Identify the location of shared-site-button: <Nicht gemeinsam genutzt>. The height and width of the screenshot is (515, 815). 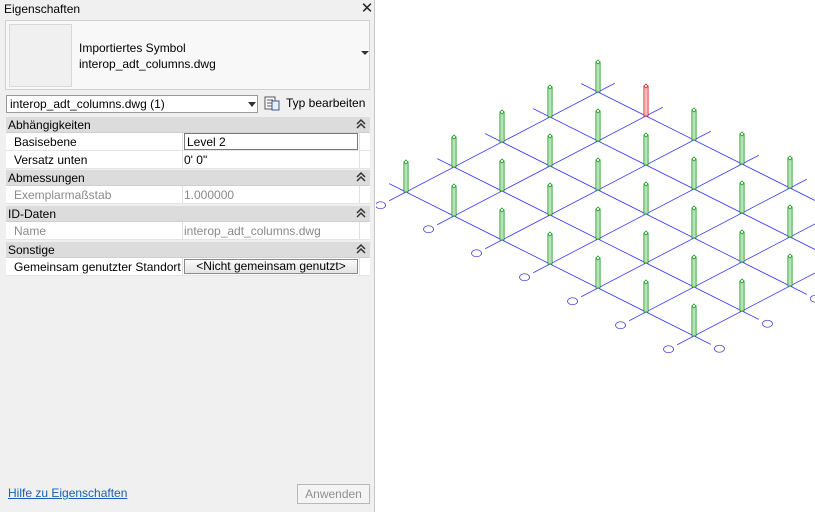
(271, 266).